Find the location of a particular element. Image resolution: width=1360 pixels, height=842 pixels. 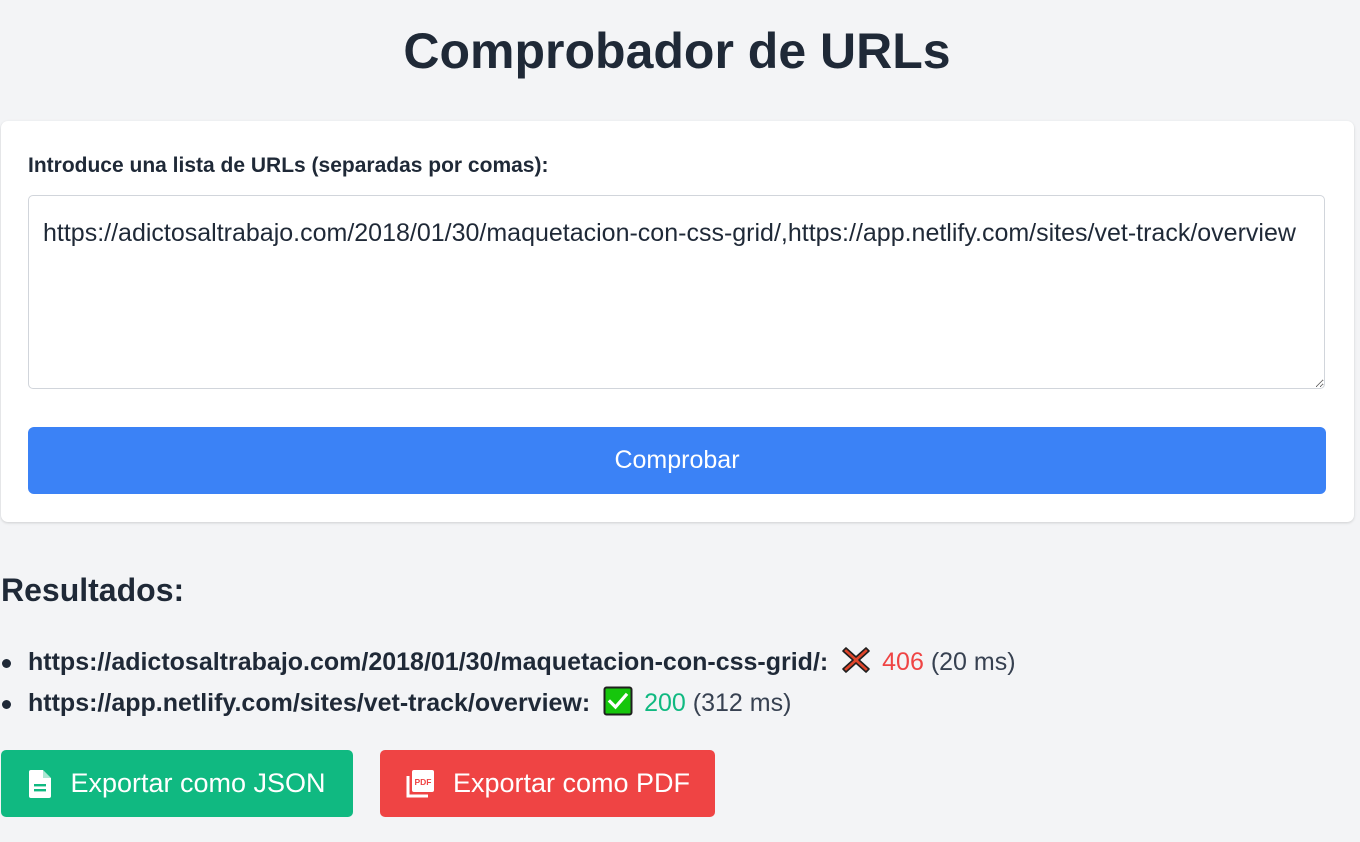

svg-text: PDF is located at coordinates (422, 782).